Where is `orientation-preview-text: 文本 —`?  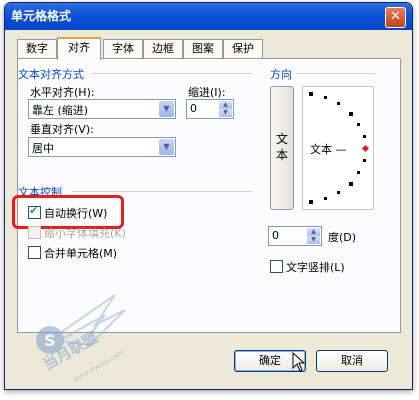 orientation-preview-text: 文本 — is located at coordinates (328, 149).